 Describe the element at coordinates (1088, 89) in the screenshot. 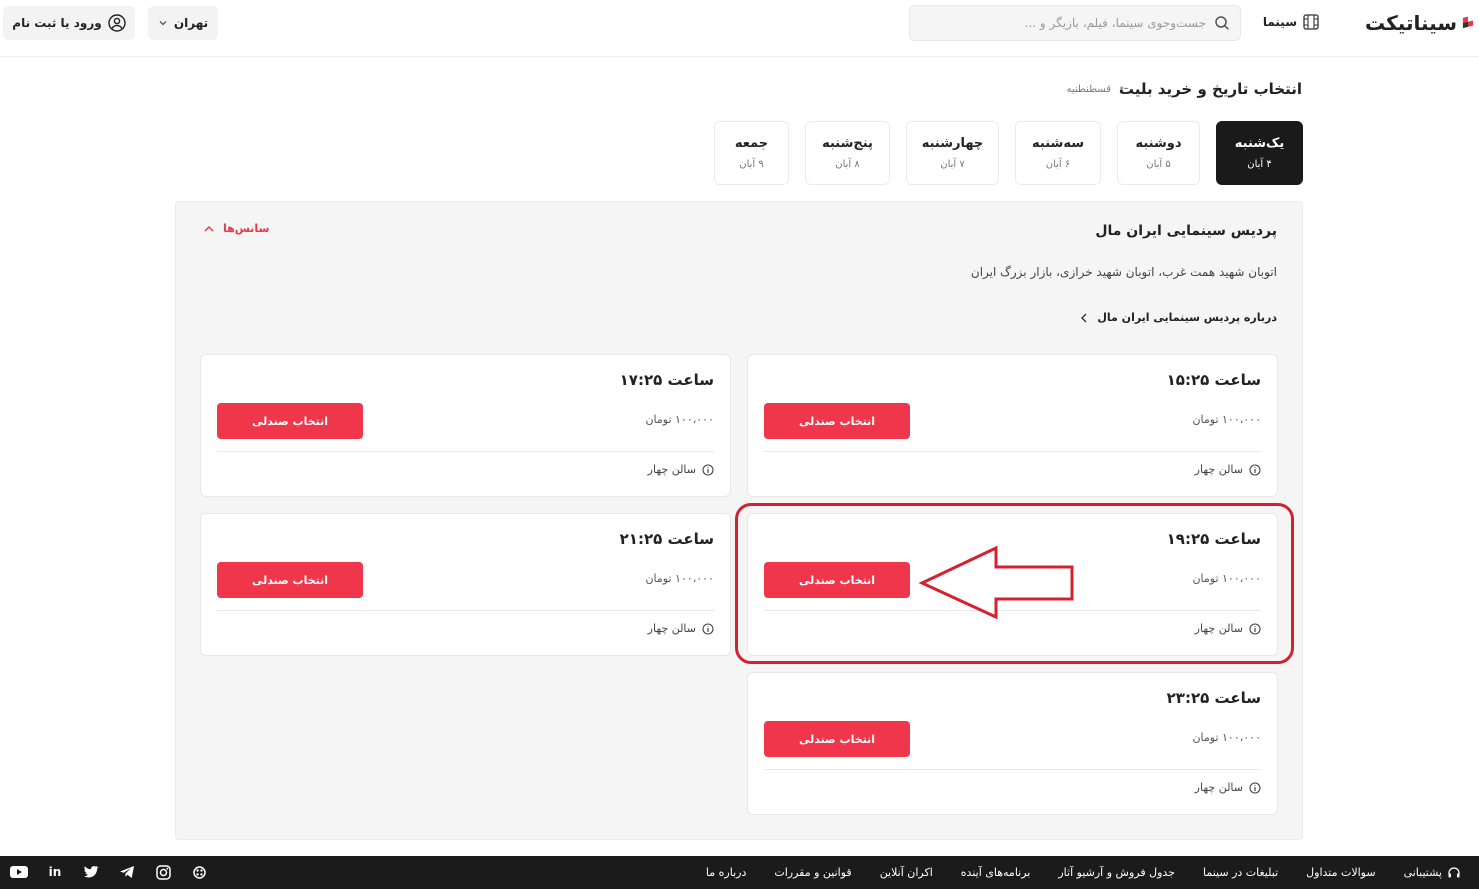

I see `breadcrumb: قسطنطنیه` at that location.